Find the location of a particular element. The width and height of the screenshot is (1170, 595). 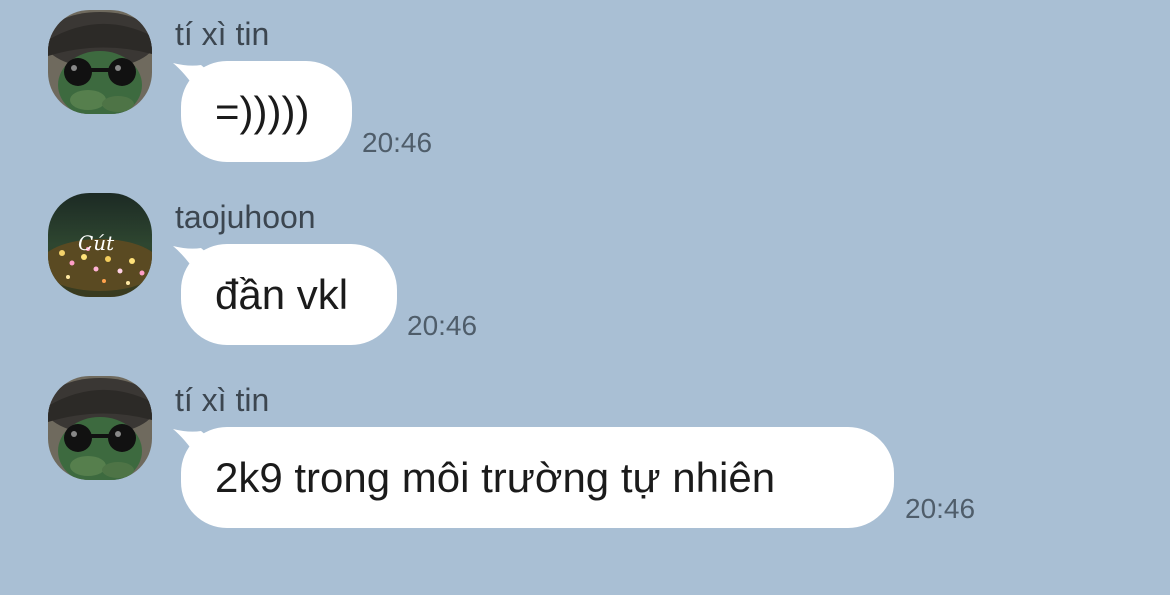

message-text: =))))) is located at coordinates (262, 111).